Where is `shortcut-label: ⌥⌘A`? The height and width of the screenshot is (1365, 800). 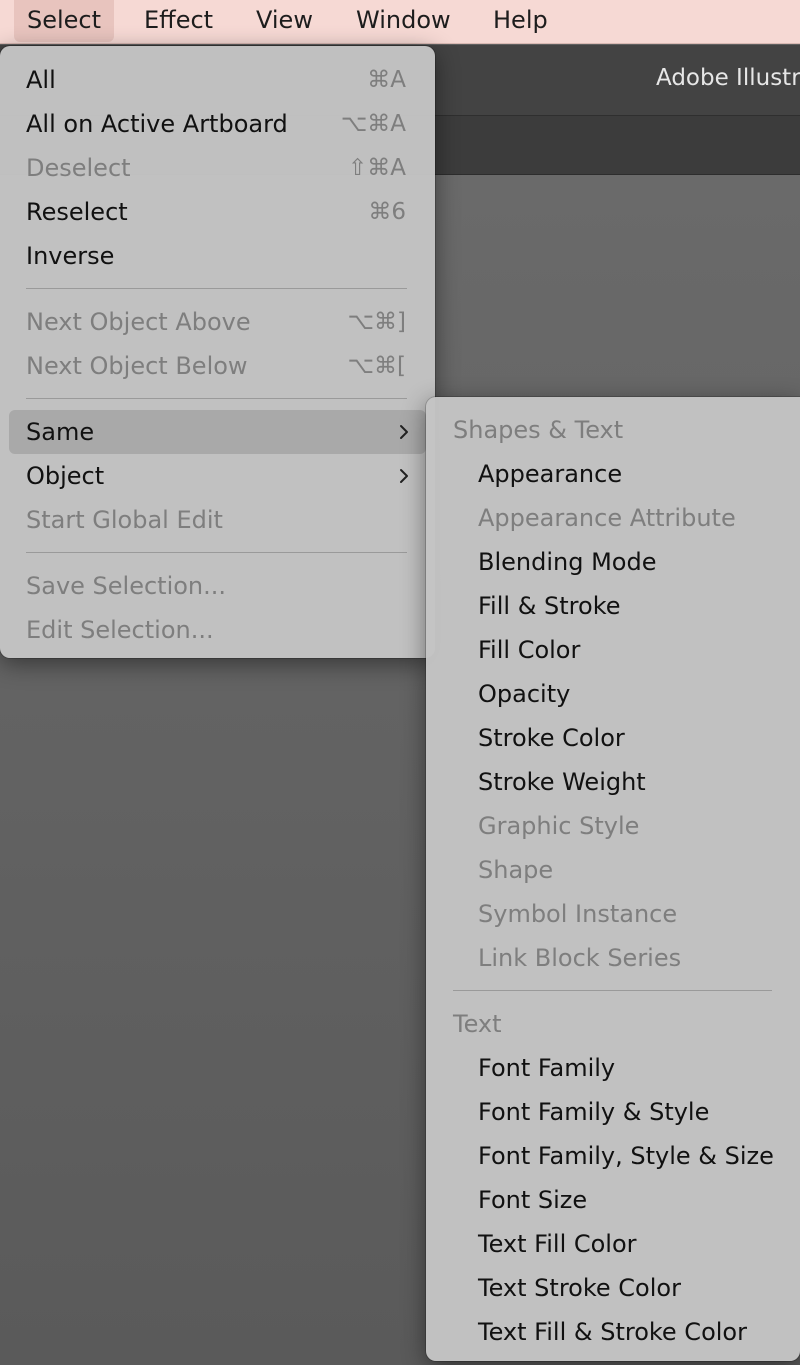 shortcut-label: ⌥⌘A is located at coordinates (373, 124).